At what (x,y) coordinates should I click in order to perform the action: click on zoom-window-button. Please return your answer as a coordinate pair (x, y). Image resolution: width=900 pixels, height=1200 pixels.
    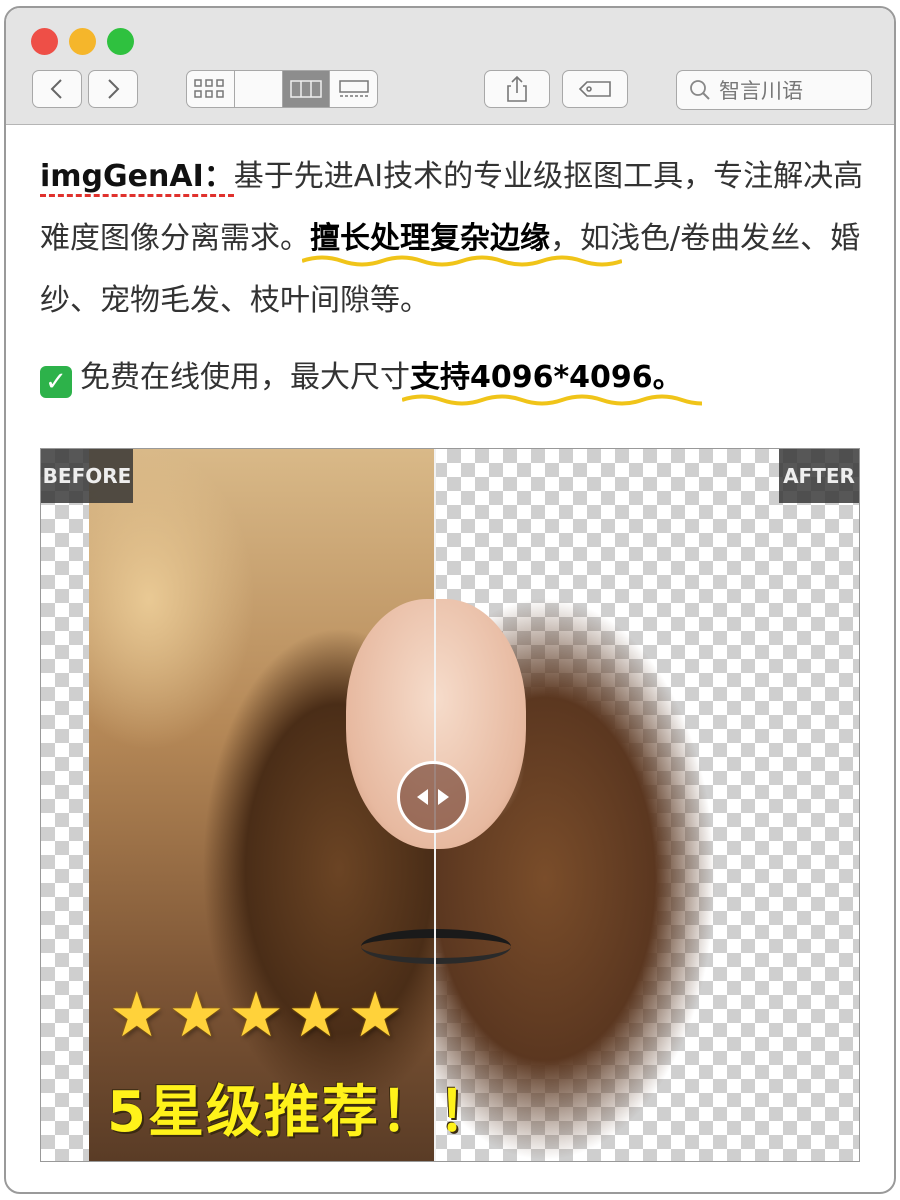
    Looking at the image, I should click on (120, 41).